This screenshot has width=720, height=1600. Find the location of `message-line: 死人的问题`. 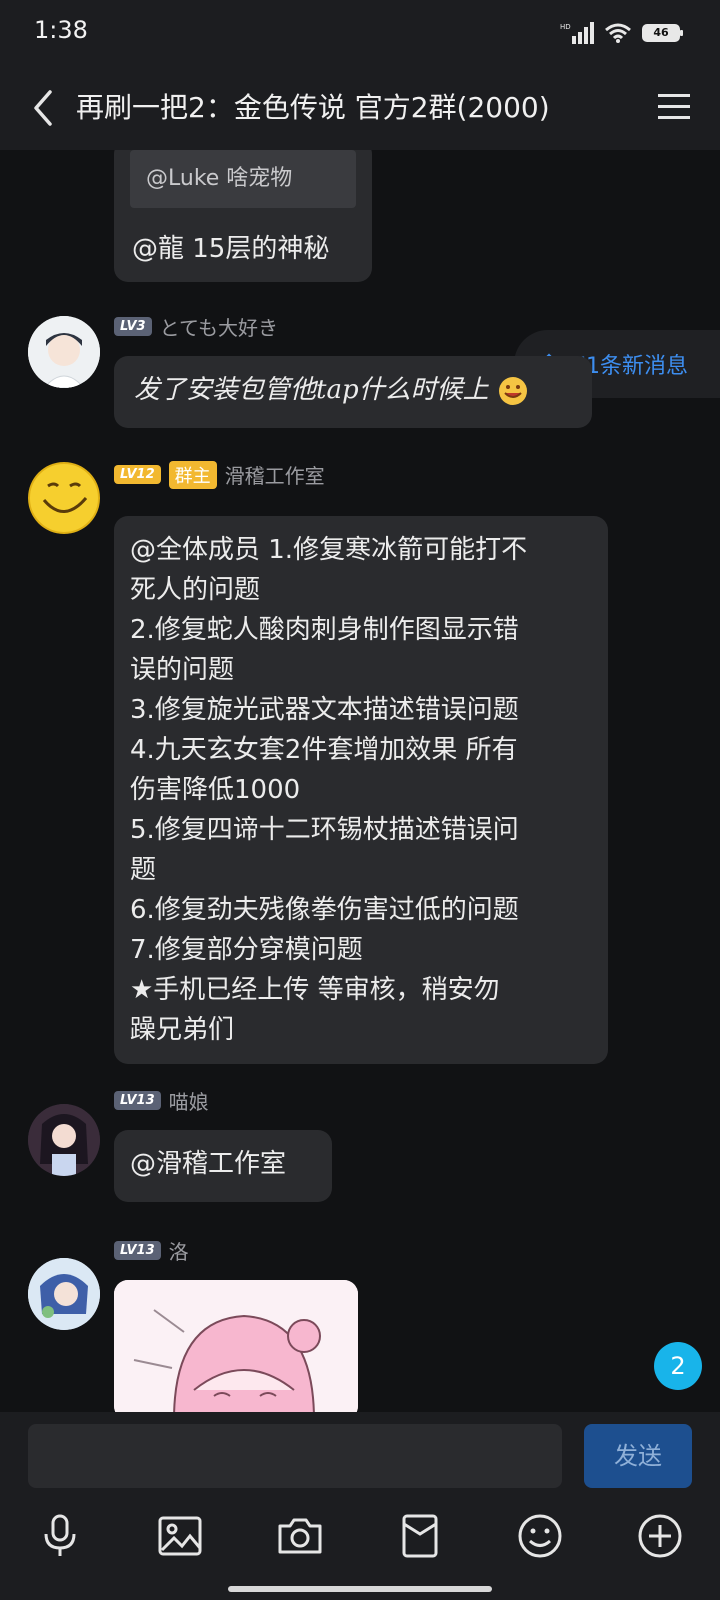

message-line: 死人的问题 is located at coordinates (195, 590).